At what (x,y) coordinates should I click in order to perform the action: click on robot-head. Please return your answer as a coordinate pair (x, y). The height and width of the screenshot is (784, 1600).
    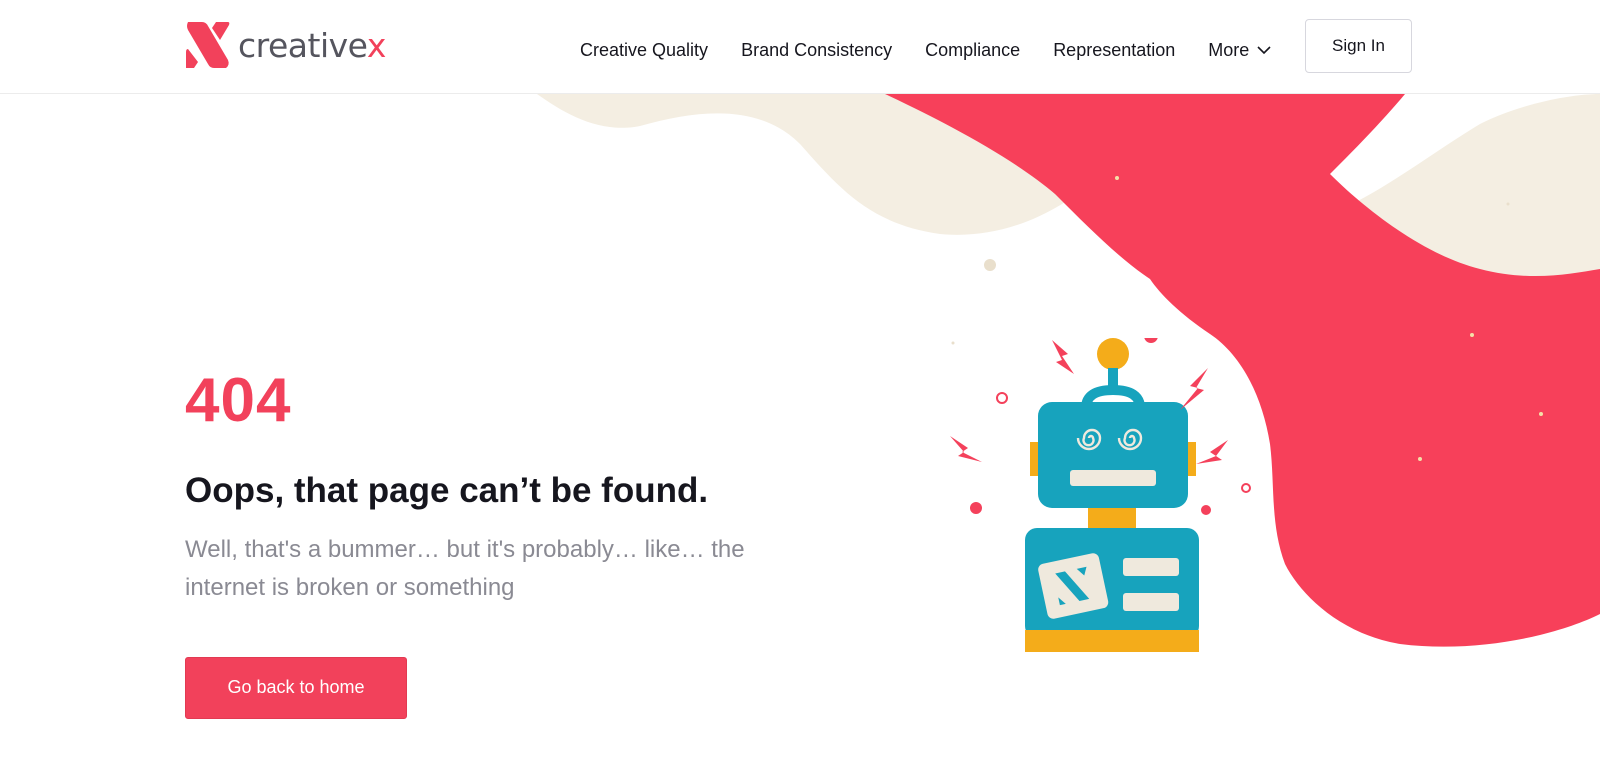
    Looking at the image, I should click on (1113, 455).